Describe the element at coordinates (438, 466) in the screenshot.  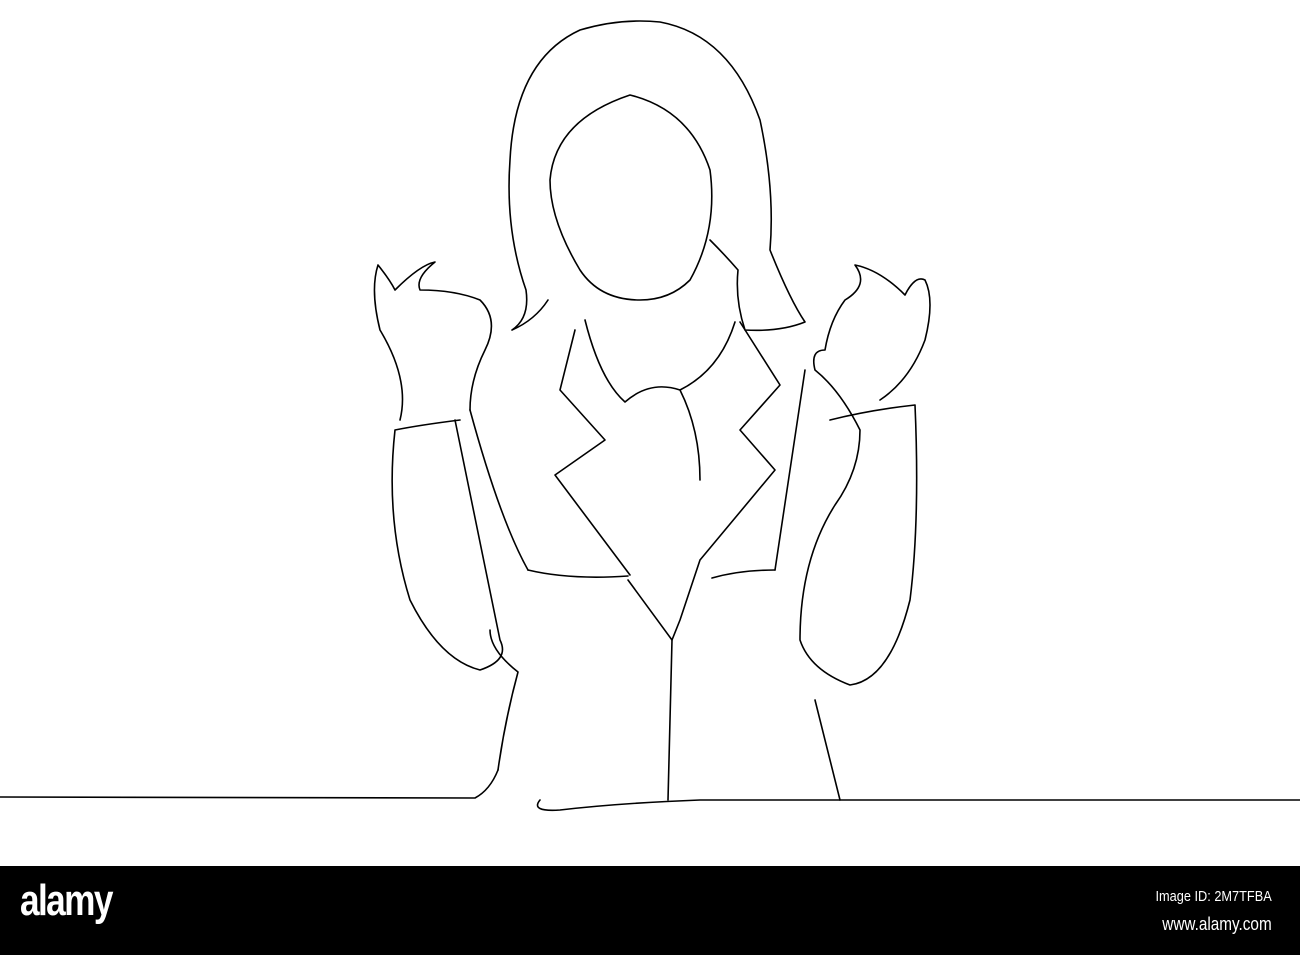
I see `left-arm` at that location.